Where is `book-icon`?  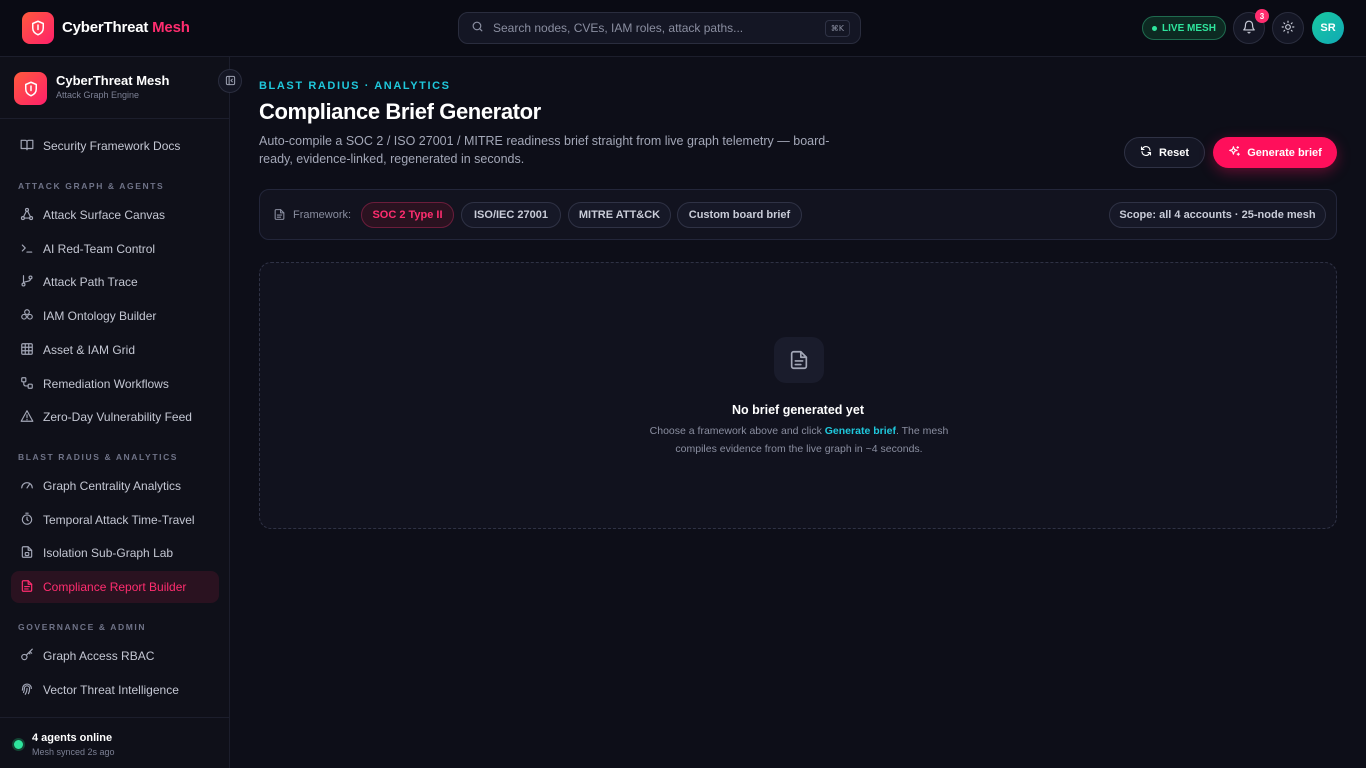 book-icon is located at coordinates (27, 146).